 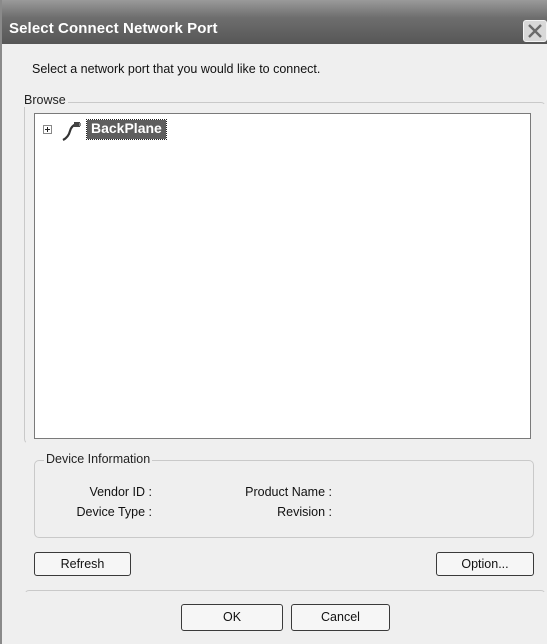 What do you see at coordinates (98, 459) in the screenshot?
I see `device-information-label: Device Information` at bounding box center [98, 459].